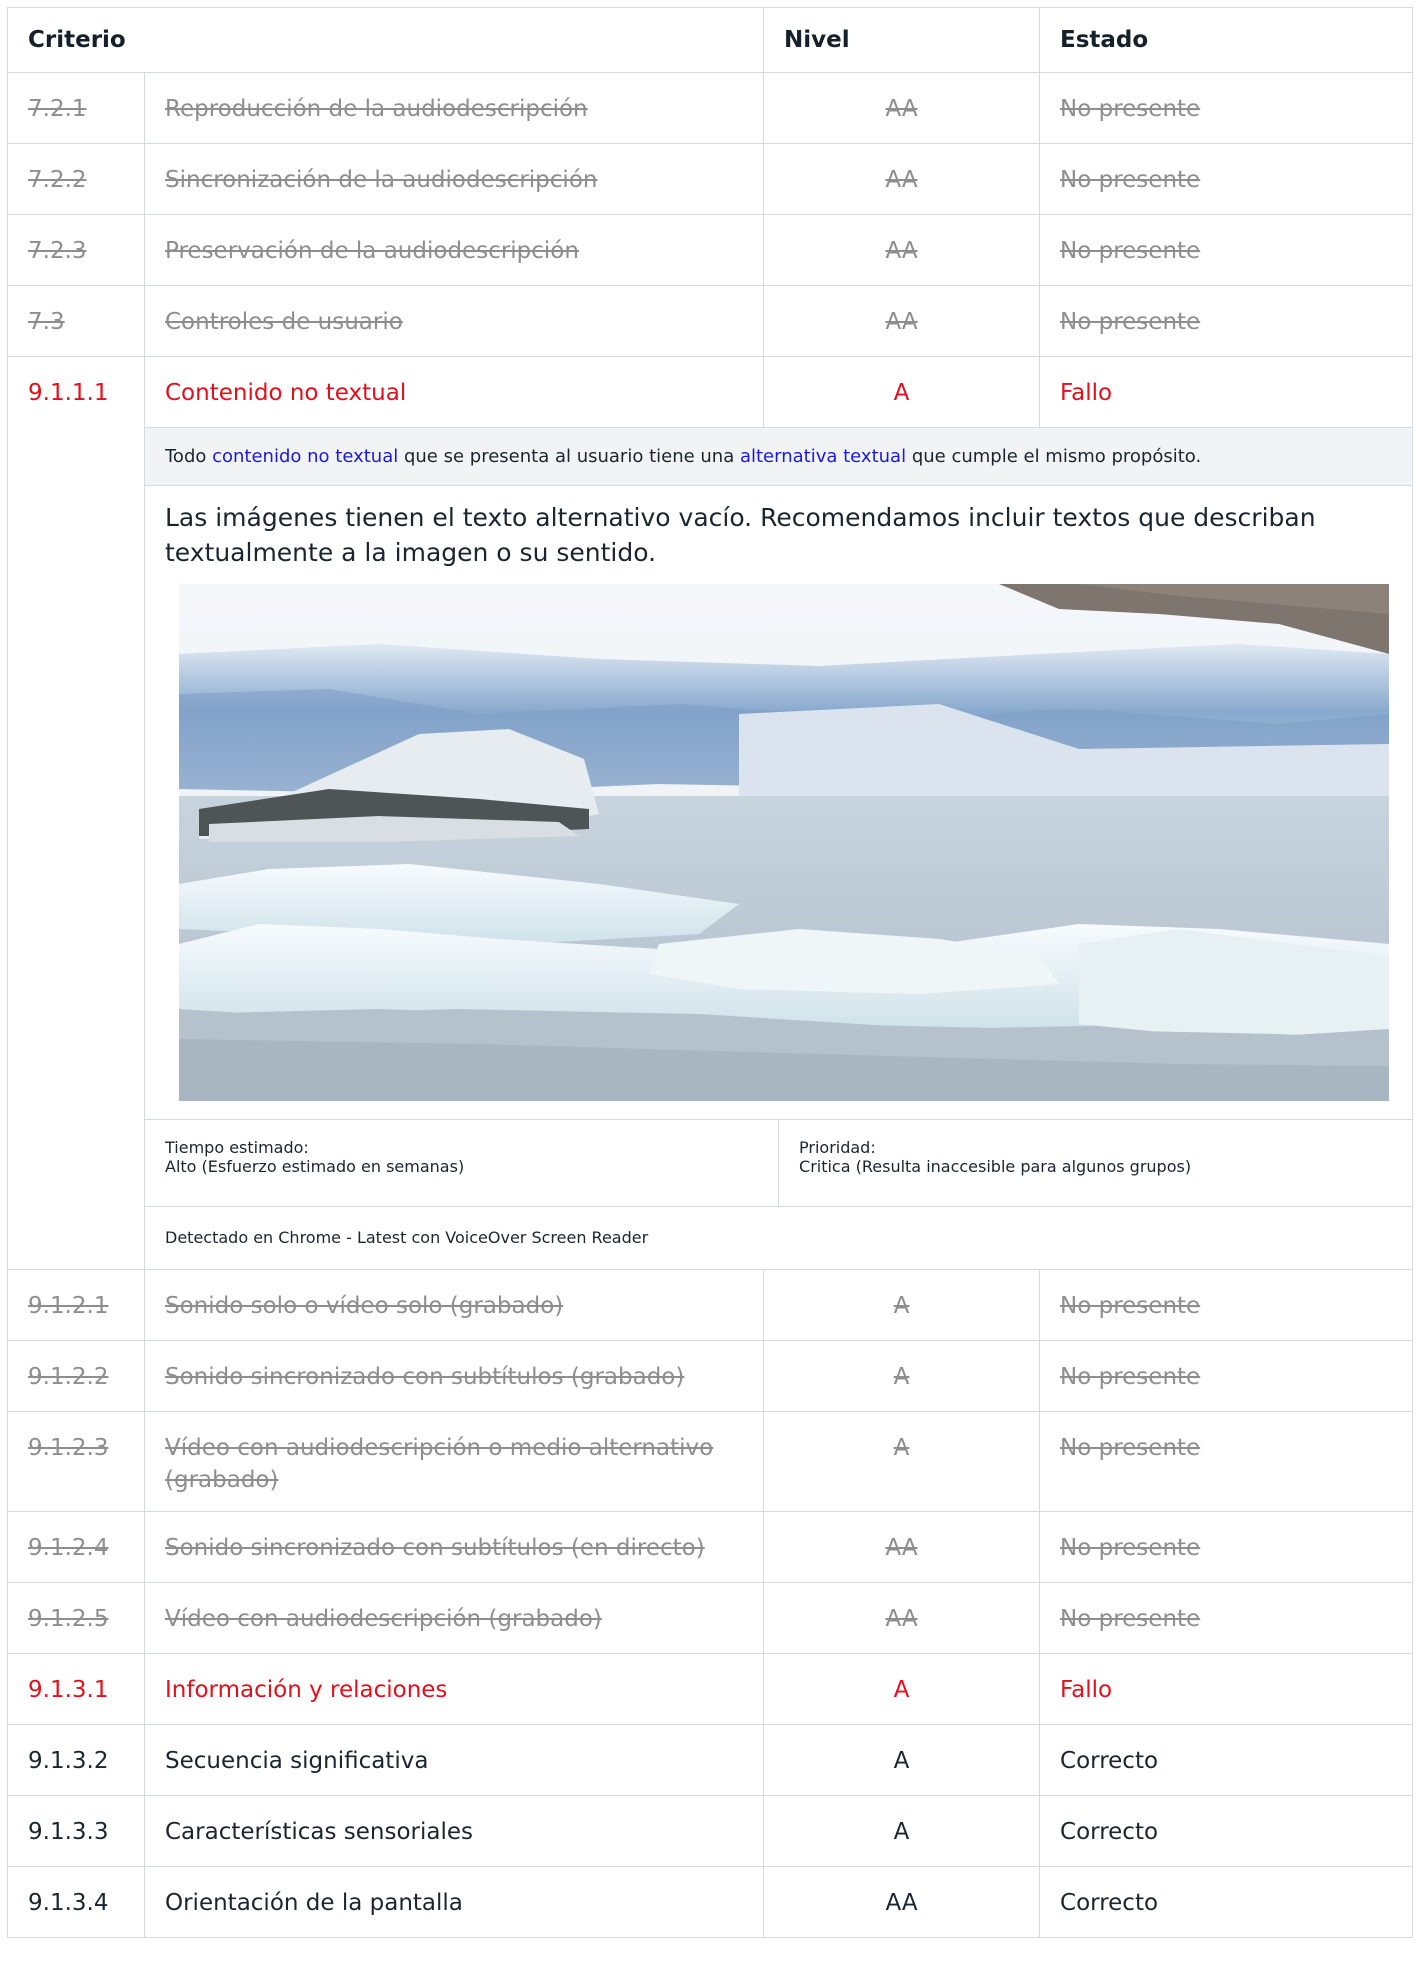 This screenshot has width=1416, height=1962. What do you see at coordinates (1226, 40) in the screenshot?
I see `header-status: Estado` at bounding box center [1226, 40].